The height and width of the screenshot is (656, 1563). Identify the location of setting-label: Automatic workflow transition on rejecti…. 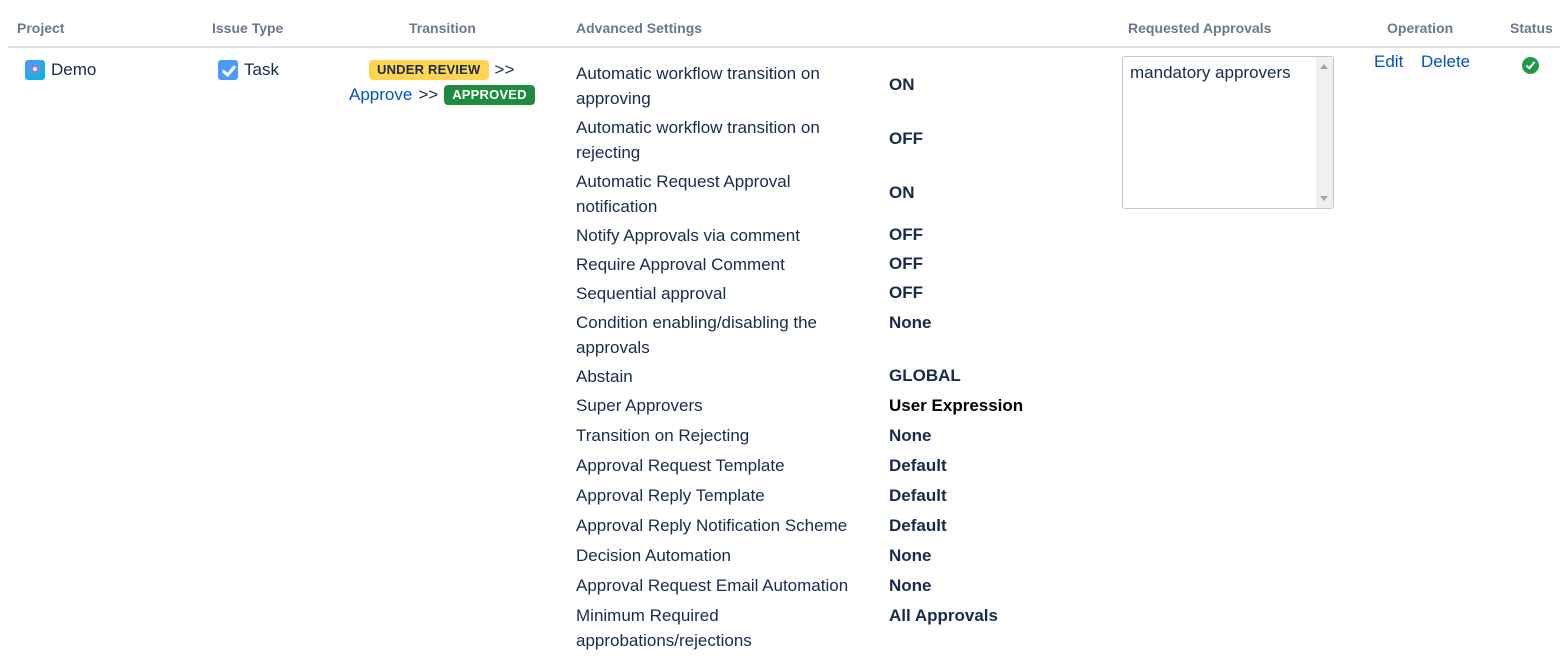
(698, 140).